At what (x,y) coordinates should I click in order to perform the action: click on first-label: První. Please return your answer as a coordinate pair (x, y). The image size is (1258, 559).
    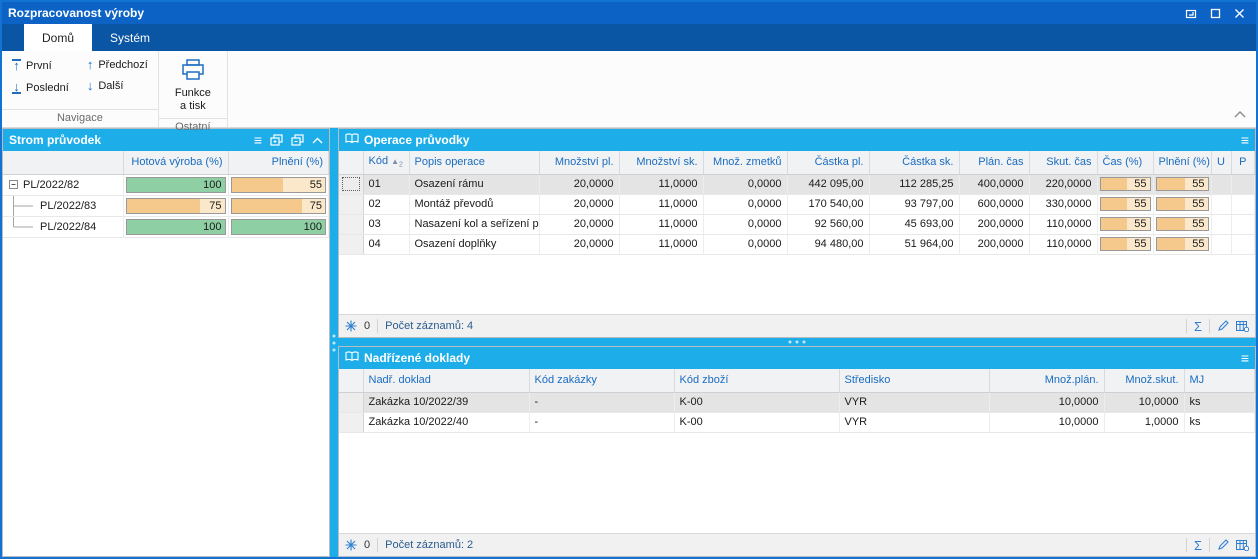
    Looking at the image, I should click on (39, 65).